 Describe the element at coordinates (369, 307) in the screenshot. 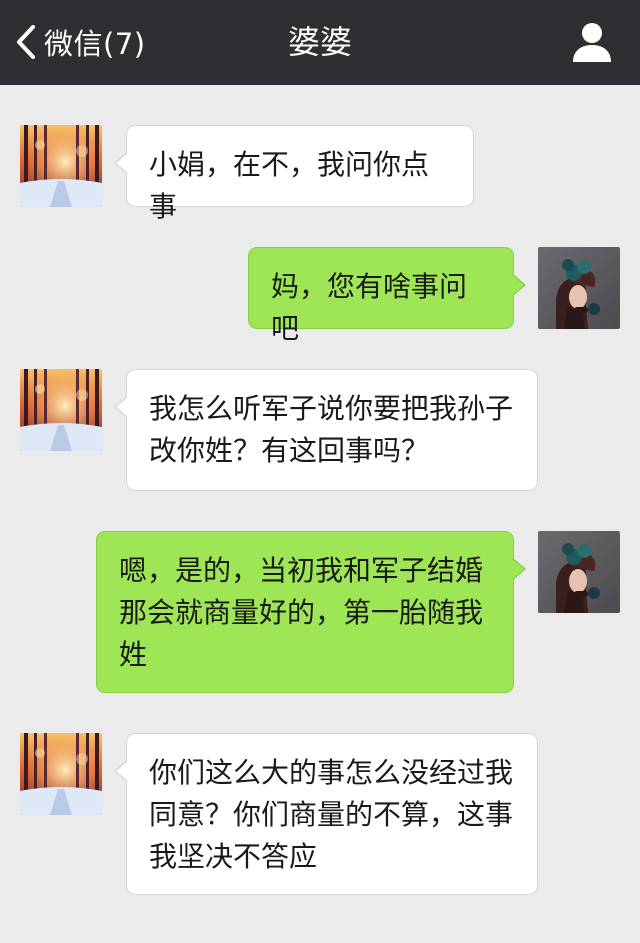

I see `message-text: 妈，您有啥事问吧` at that location.